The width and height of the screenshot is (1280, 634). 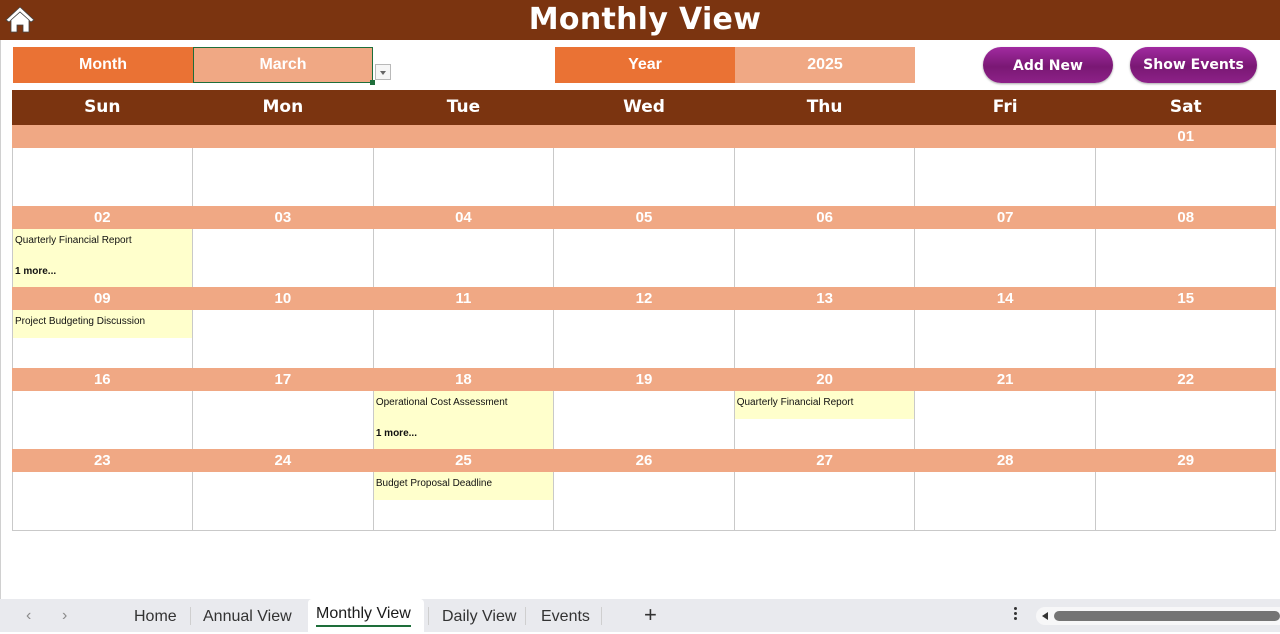 I want to click on date-number: 10, so click(x=283, y=298).